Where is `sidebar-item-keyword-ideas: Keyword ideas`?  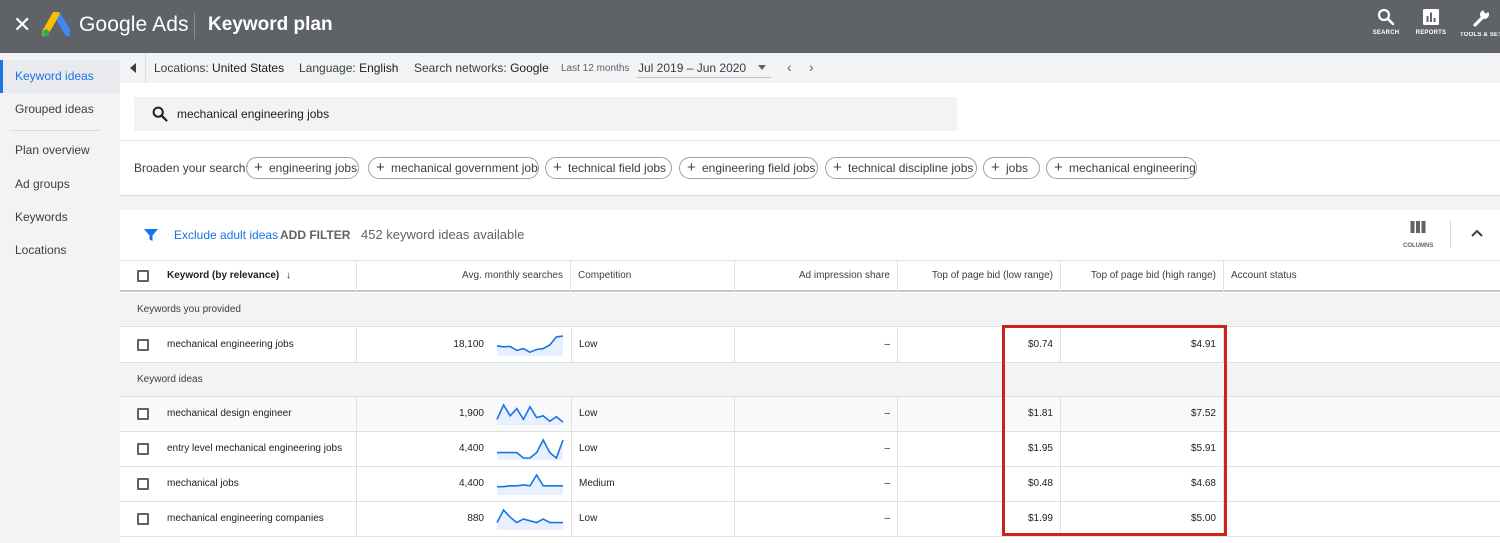 sidebar-item-keyword-ideas: Keyword ideas is located at coordinates (60, 76).